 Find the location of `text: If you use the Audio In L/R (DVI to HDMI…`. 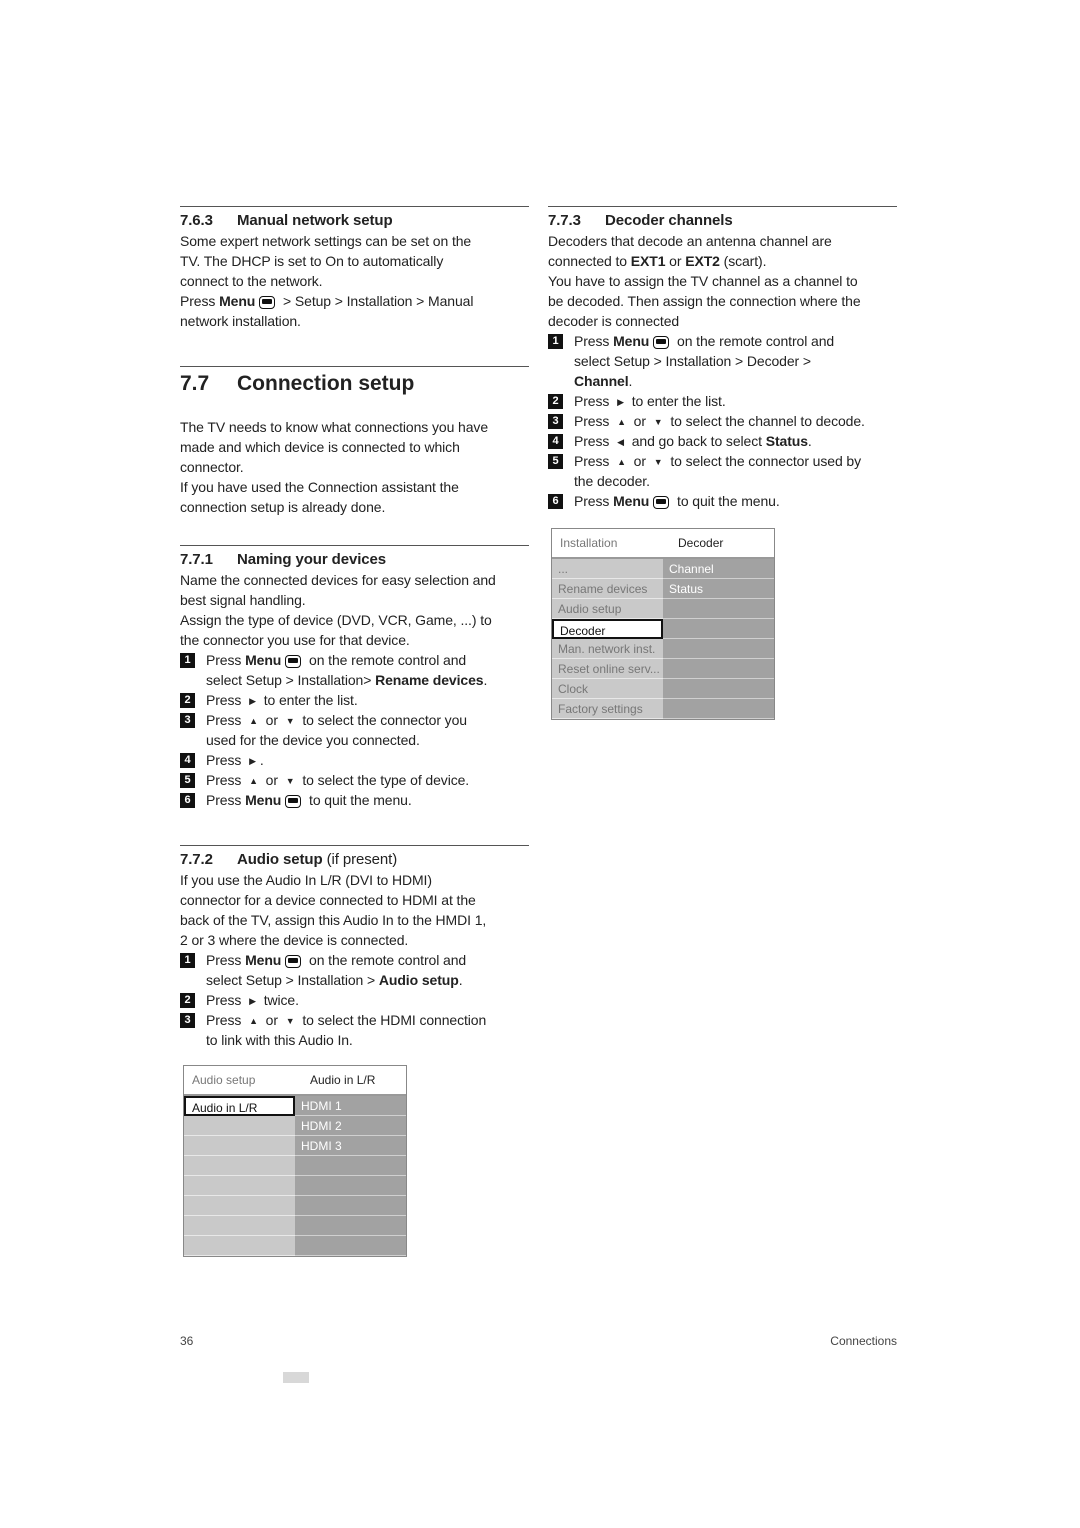

text: If you use the Audio In L/R (DVI to HDMI… is located at coordinates (306, 880).